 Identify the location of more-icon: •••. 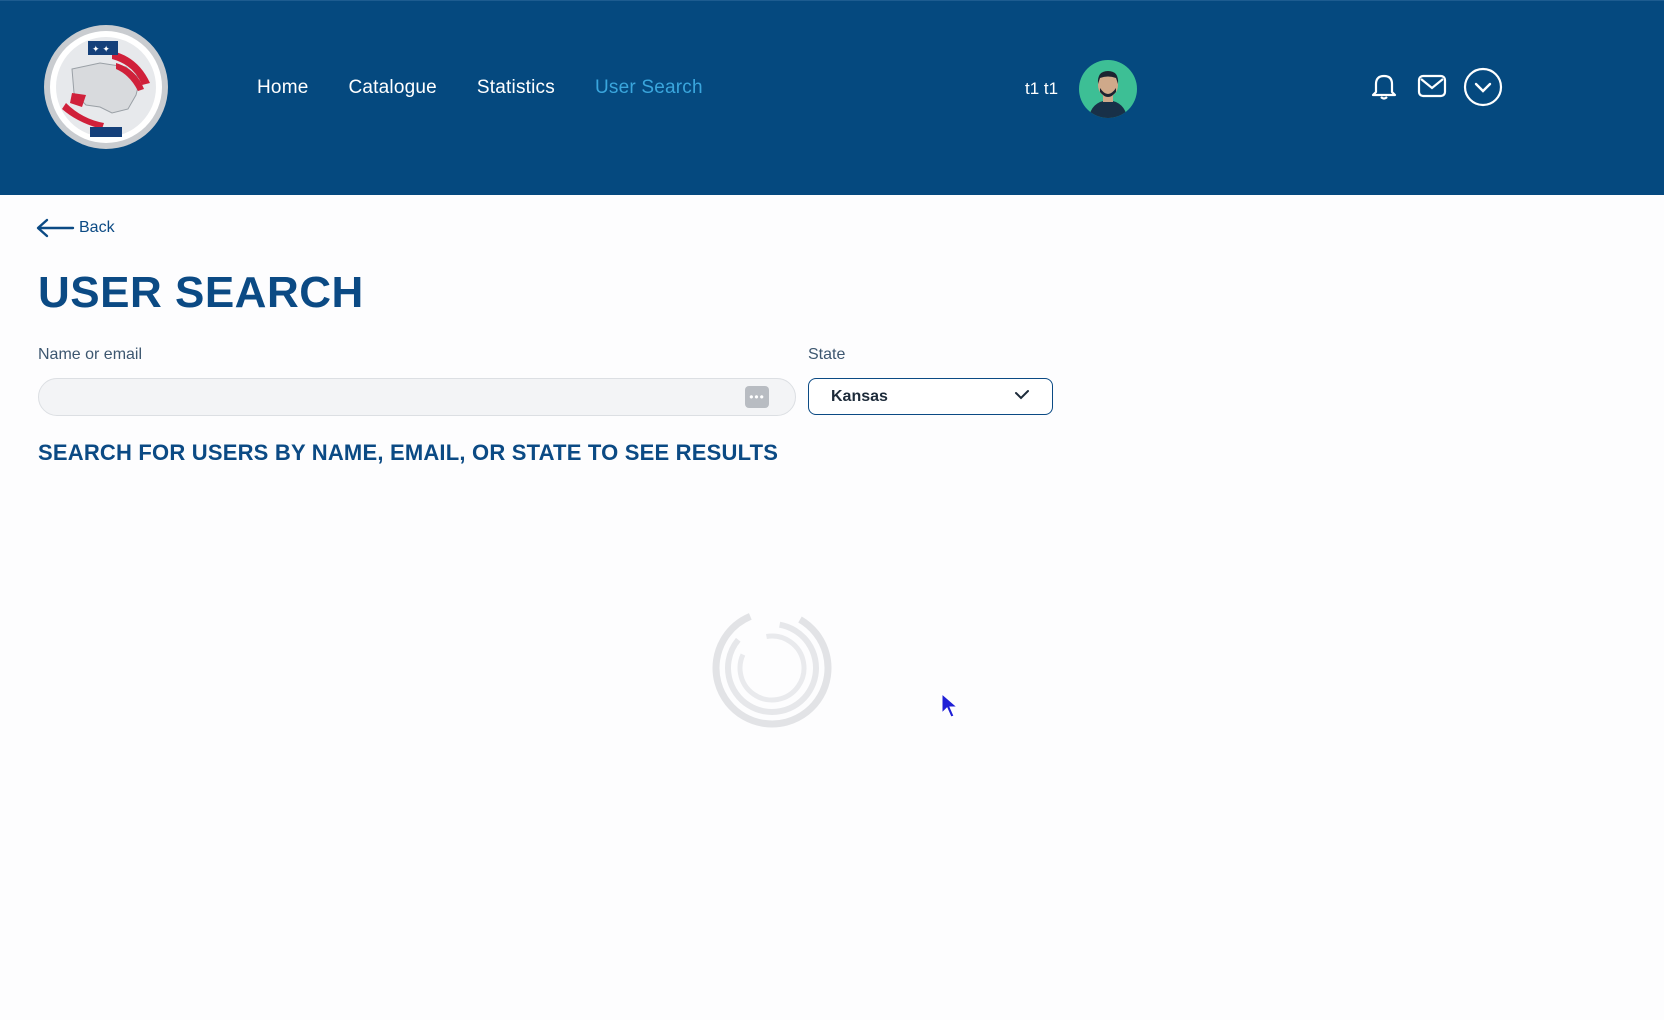
(757, 397).